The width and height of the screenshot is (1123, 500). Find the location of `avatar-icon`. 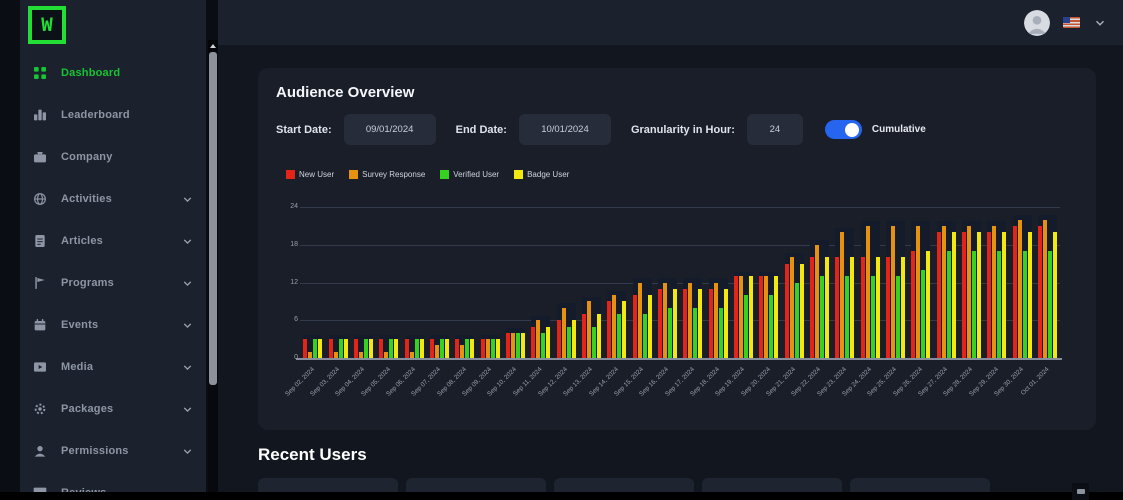

avatar-icon is located at coordinates (1037, 22).